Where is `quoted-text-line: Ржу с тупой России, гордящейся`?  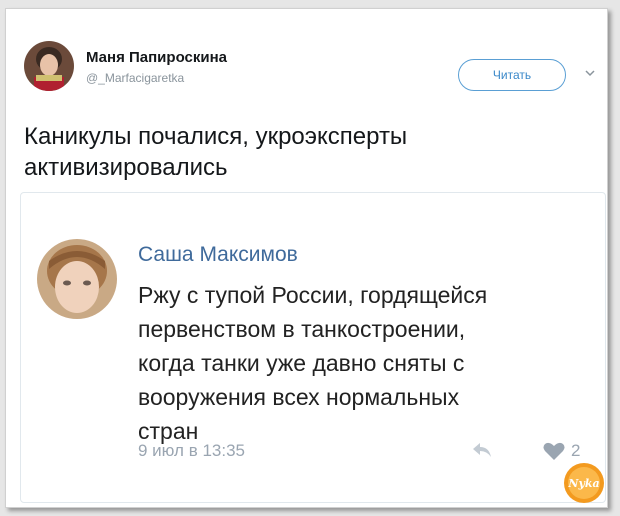 quoted-text-line: Ржу с тупой России, гордящейся is located at coordinates (313, 295).